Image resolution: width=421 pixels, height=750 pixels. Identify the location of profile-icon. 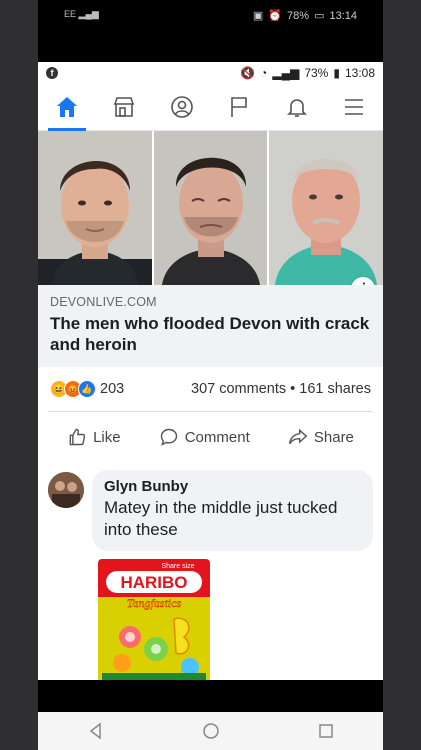
(181, 107).